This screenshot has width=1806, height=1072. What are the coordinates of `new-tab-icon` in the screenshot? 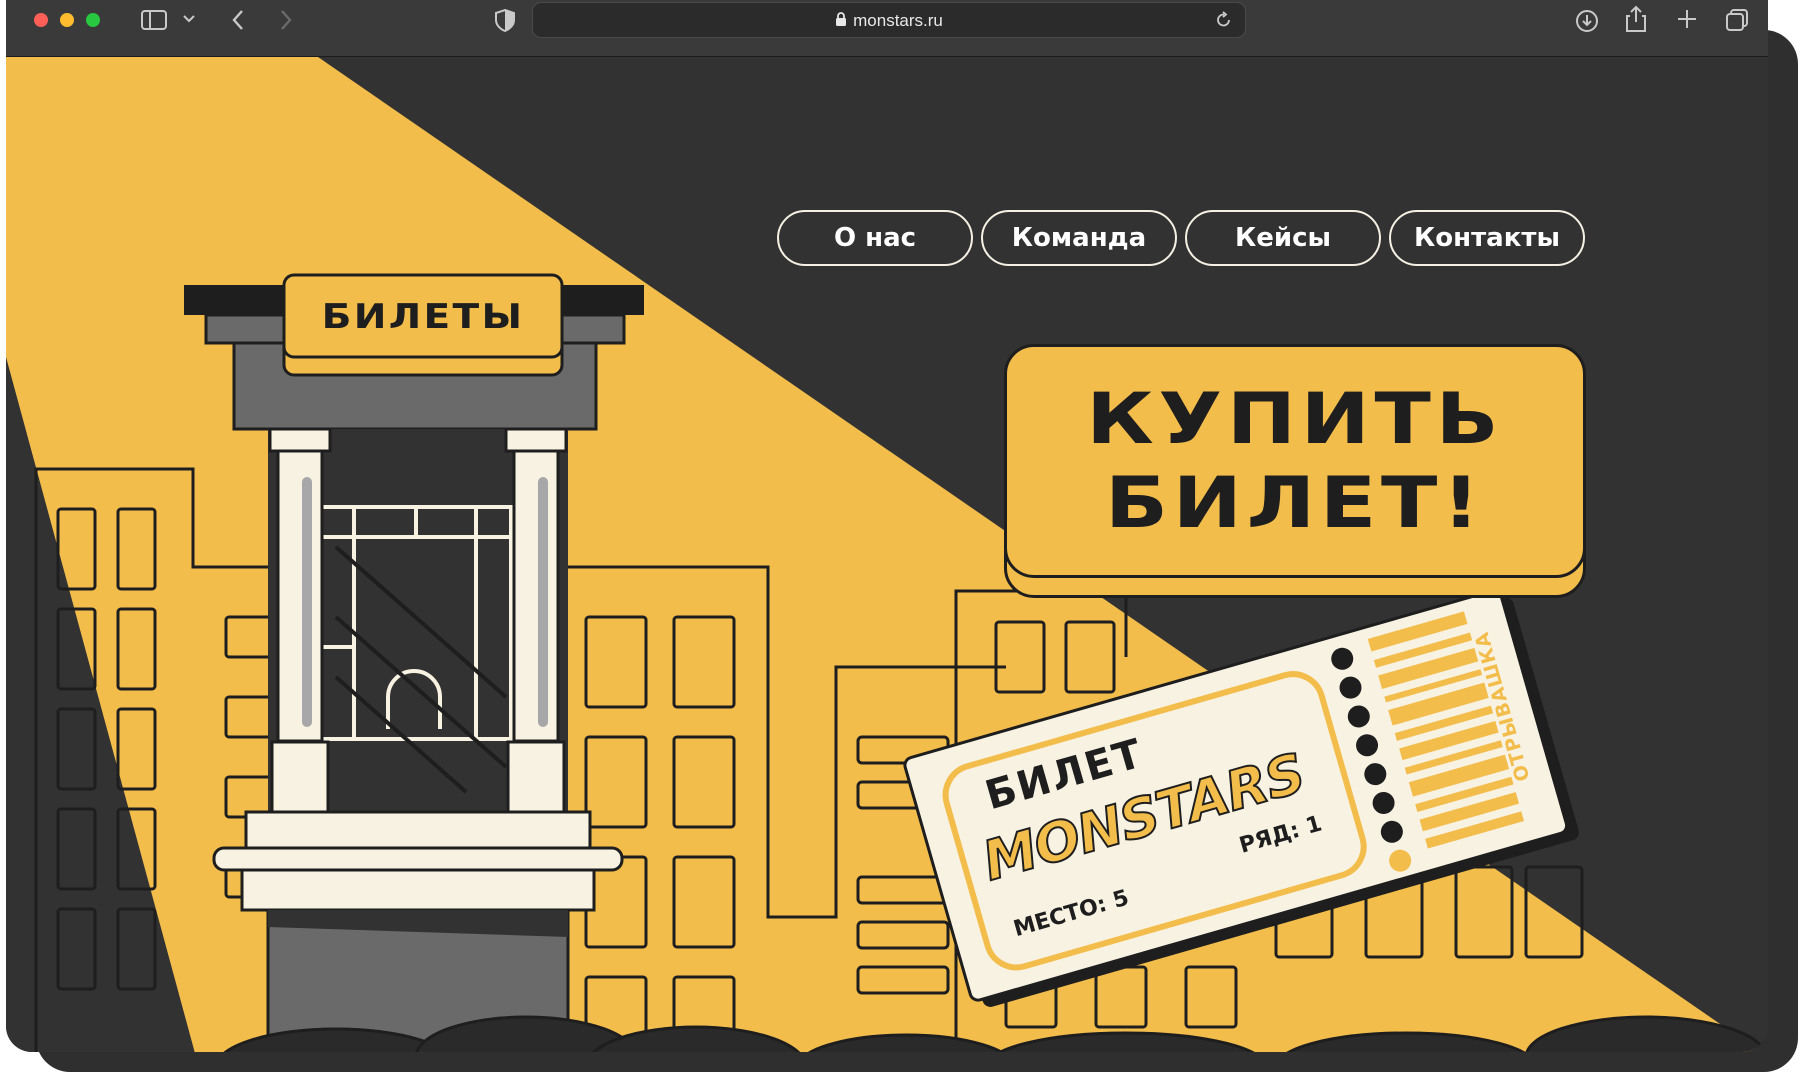 It's located at (1687, 19).